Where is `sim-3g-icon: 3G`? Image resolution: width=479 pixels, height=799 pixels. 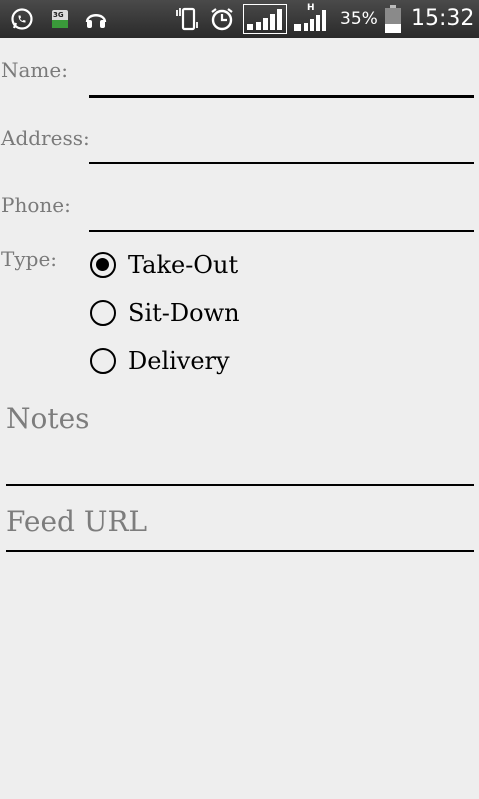
sim-3g-icon: 3G is located at coordinates (60, 19).